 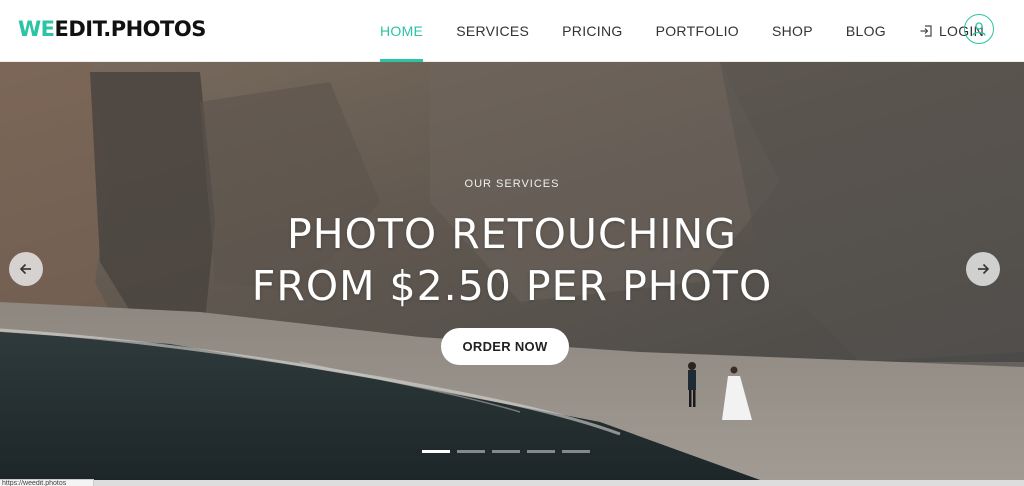 I want to click on login-icon, so click(x=926, y=31).